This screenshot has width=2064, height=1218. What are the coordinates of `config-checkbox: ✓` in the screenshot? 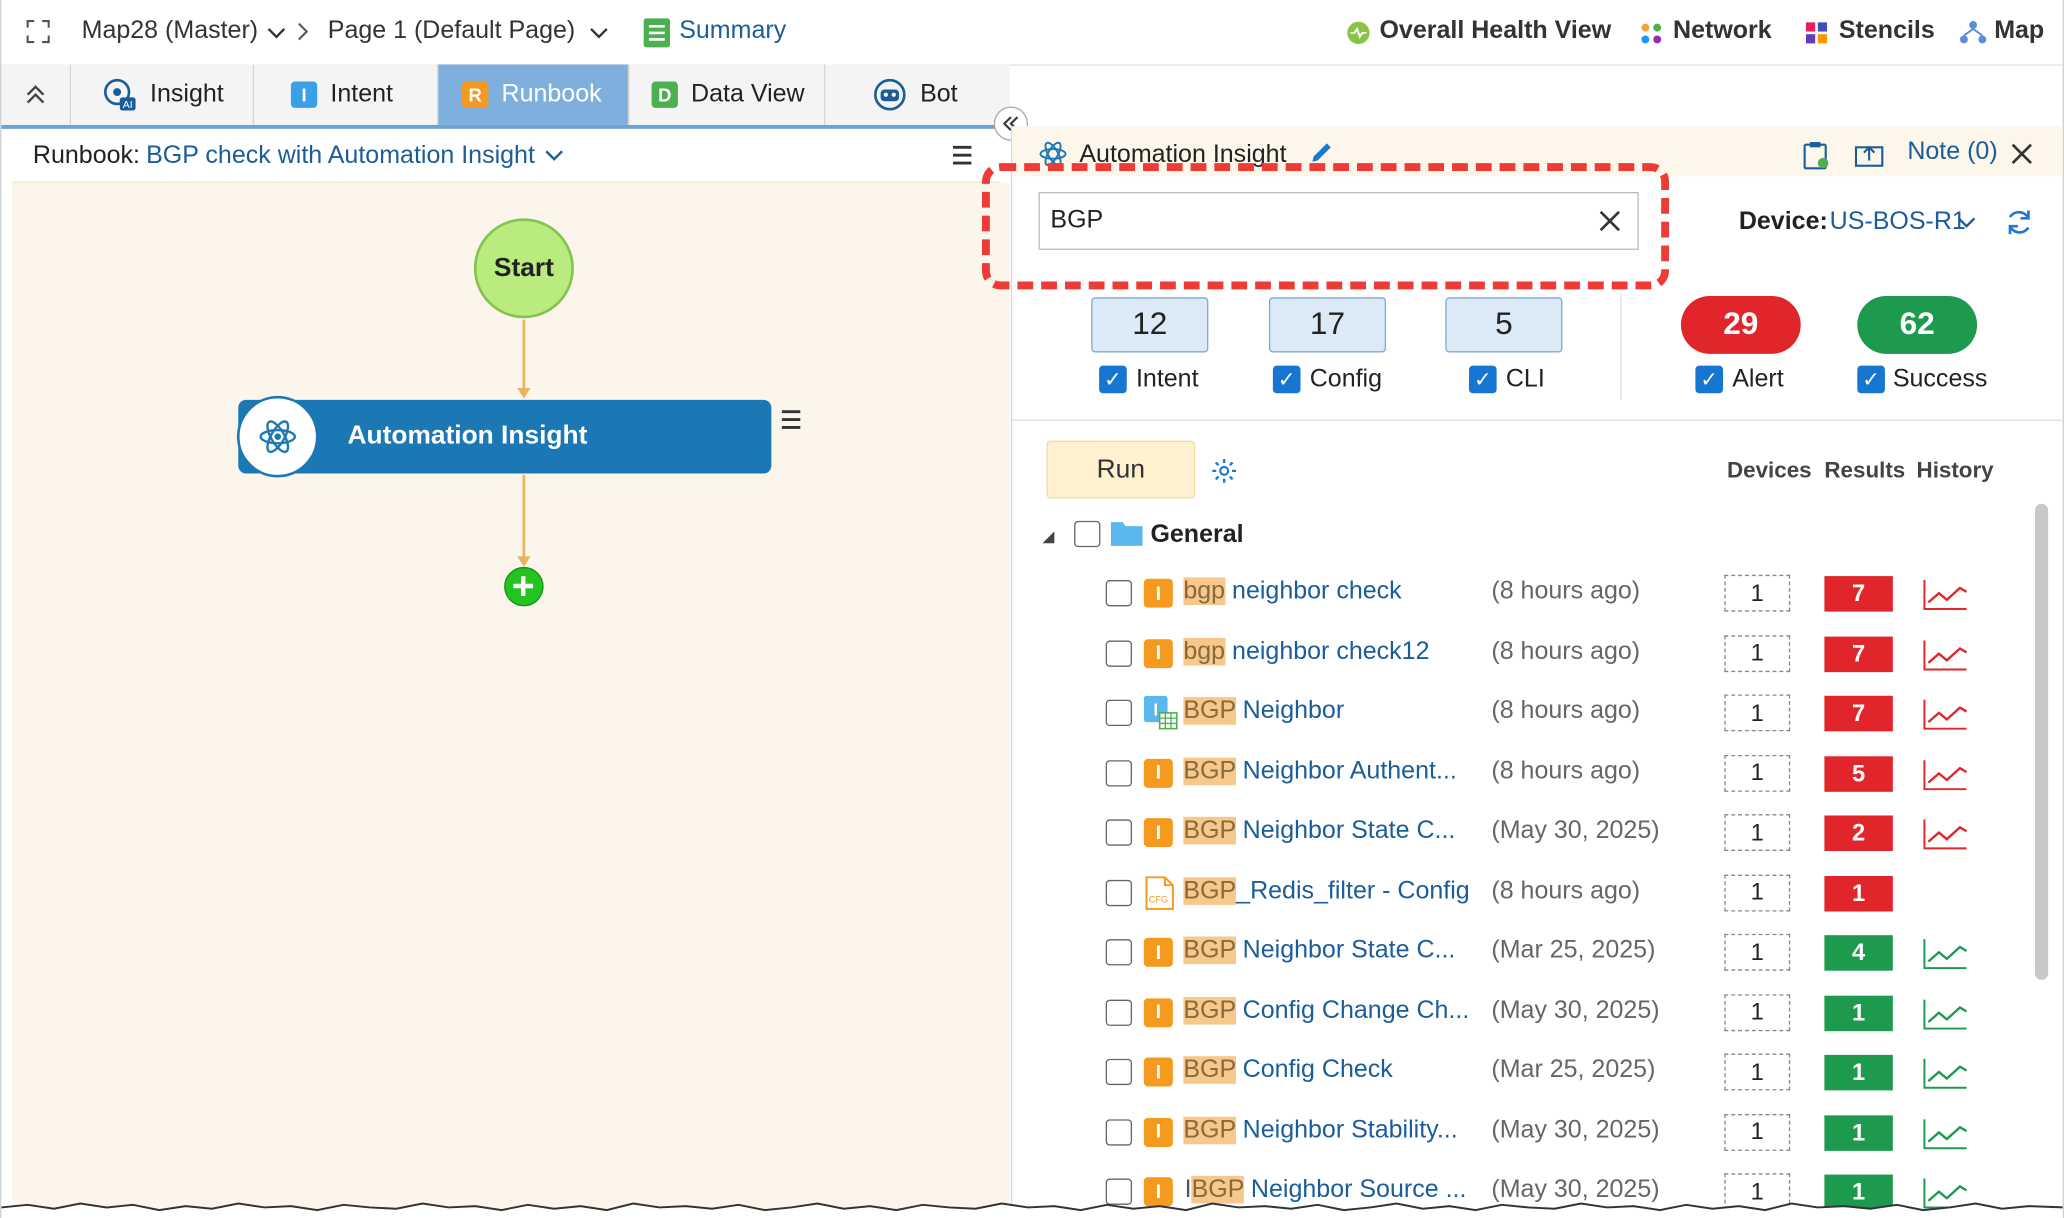 It's located at (1286, 379).